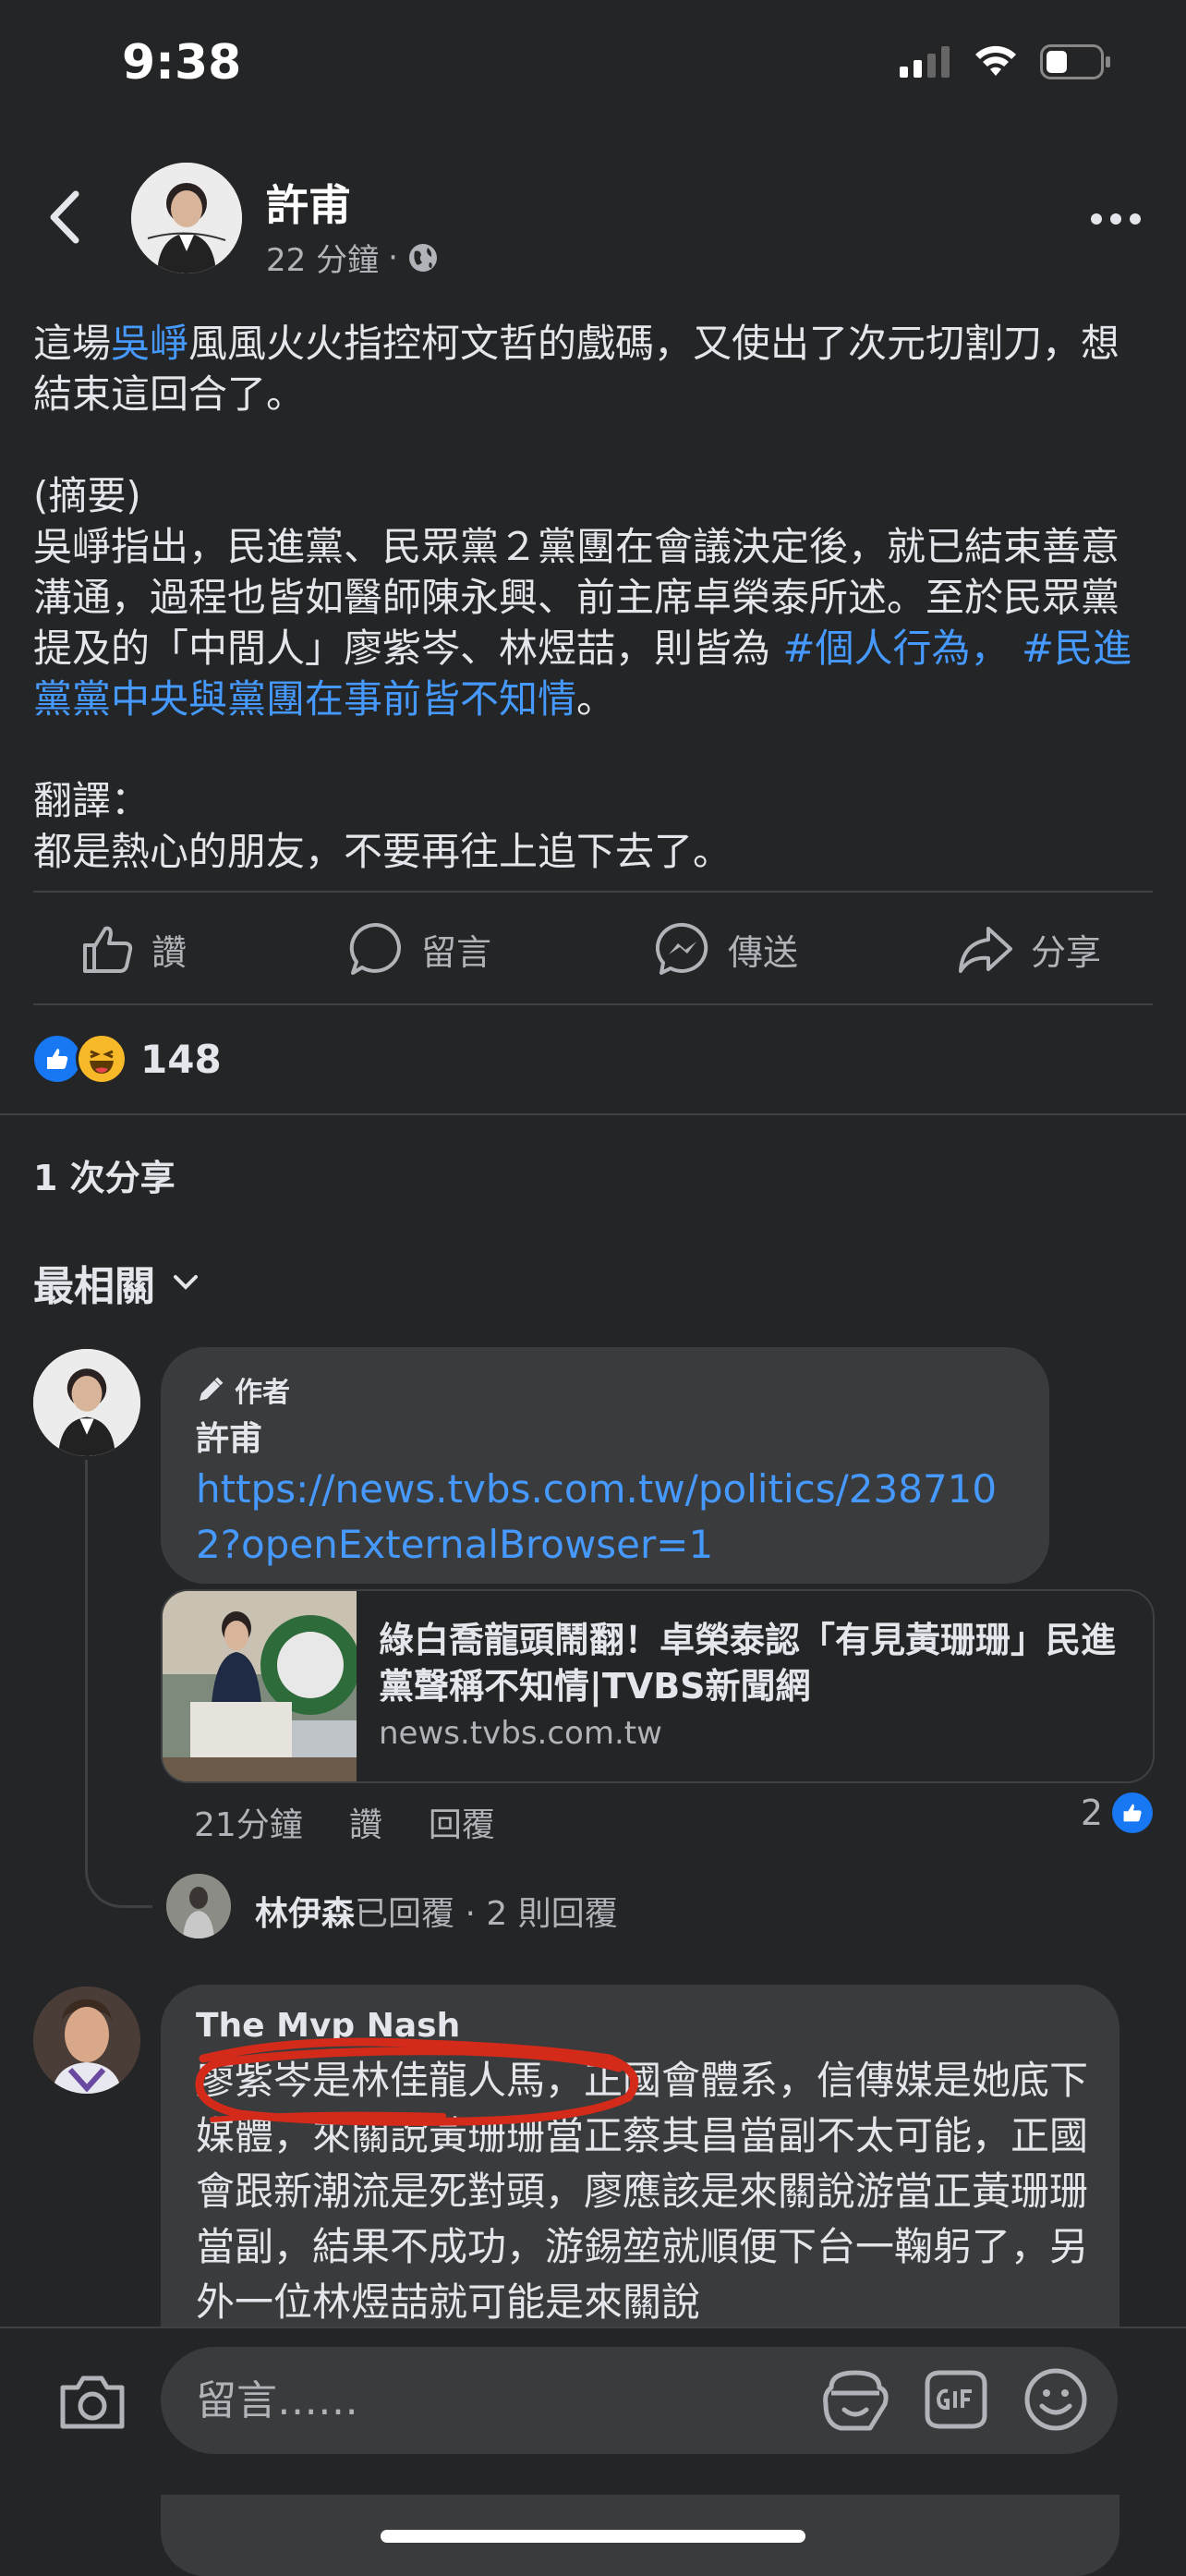  Describe the element at coordinates (212, 1389) in the screenshot. I see `pencil-icon` at that location.